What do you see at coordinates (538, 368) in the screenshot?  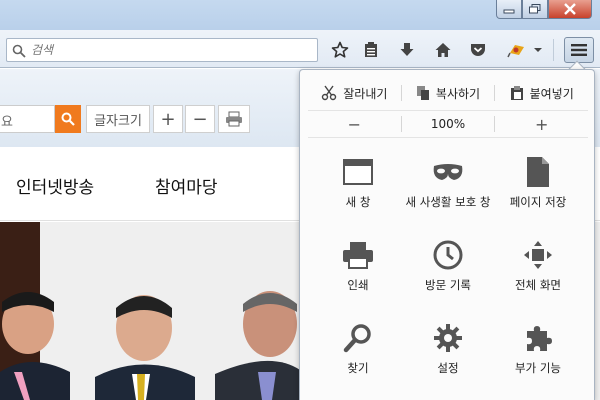 I see `addons-label: 부가 기능` at bounding box center [538, 368].